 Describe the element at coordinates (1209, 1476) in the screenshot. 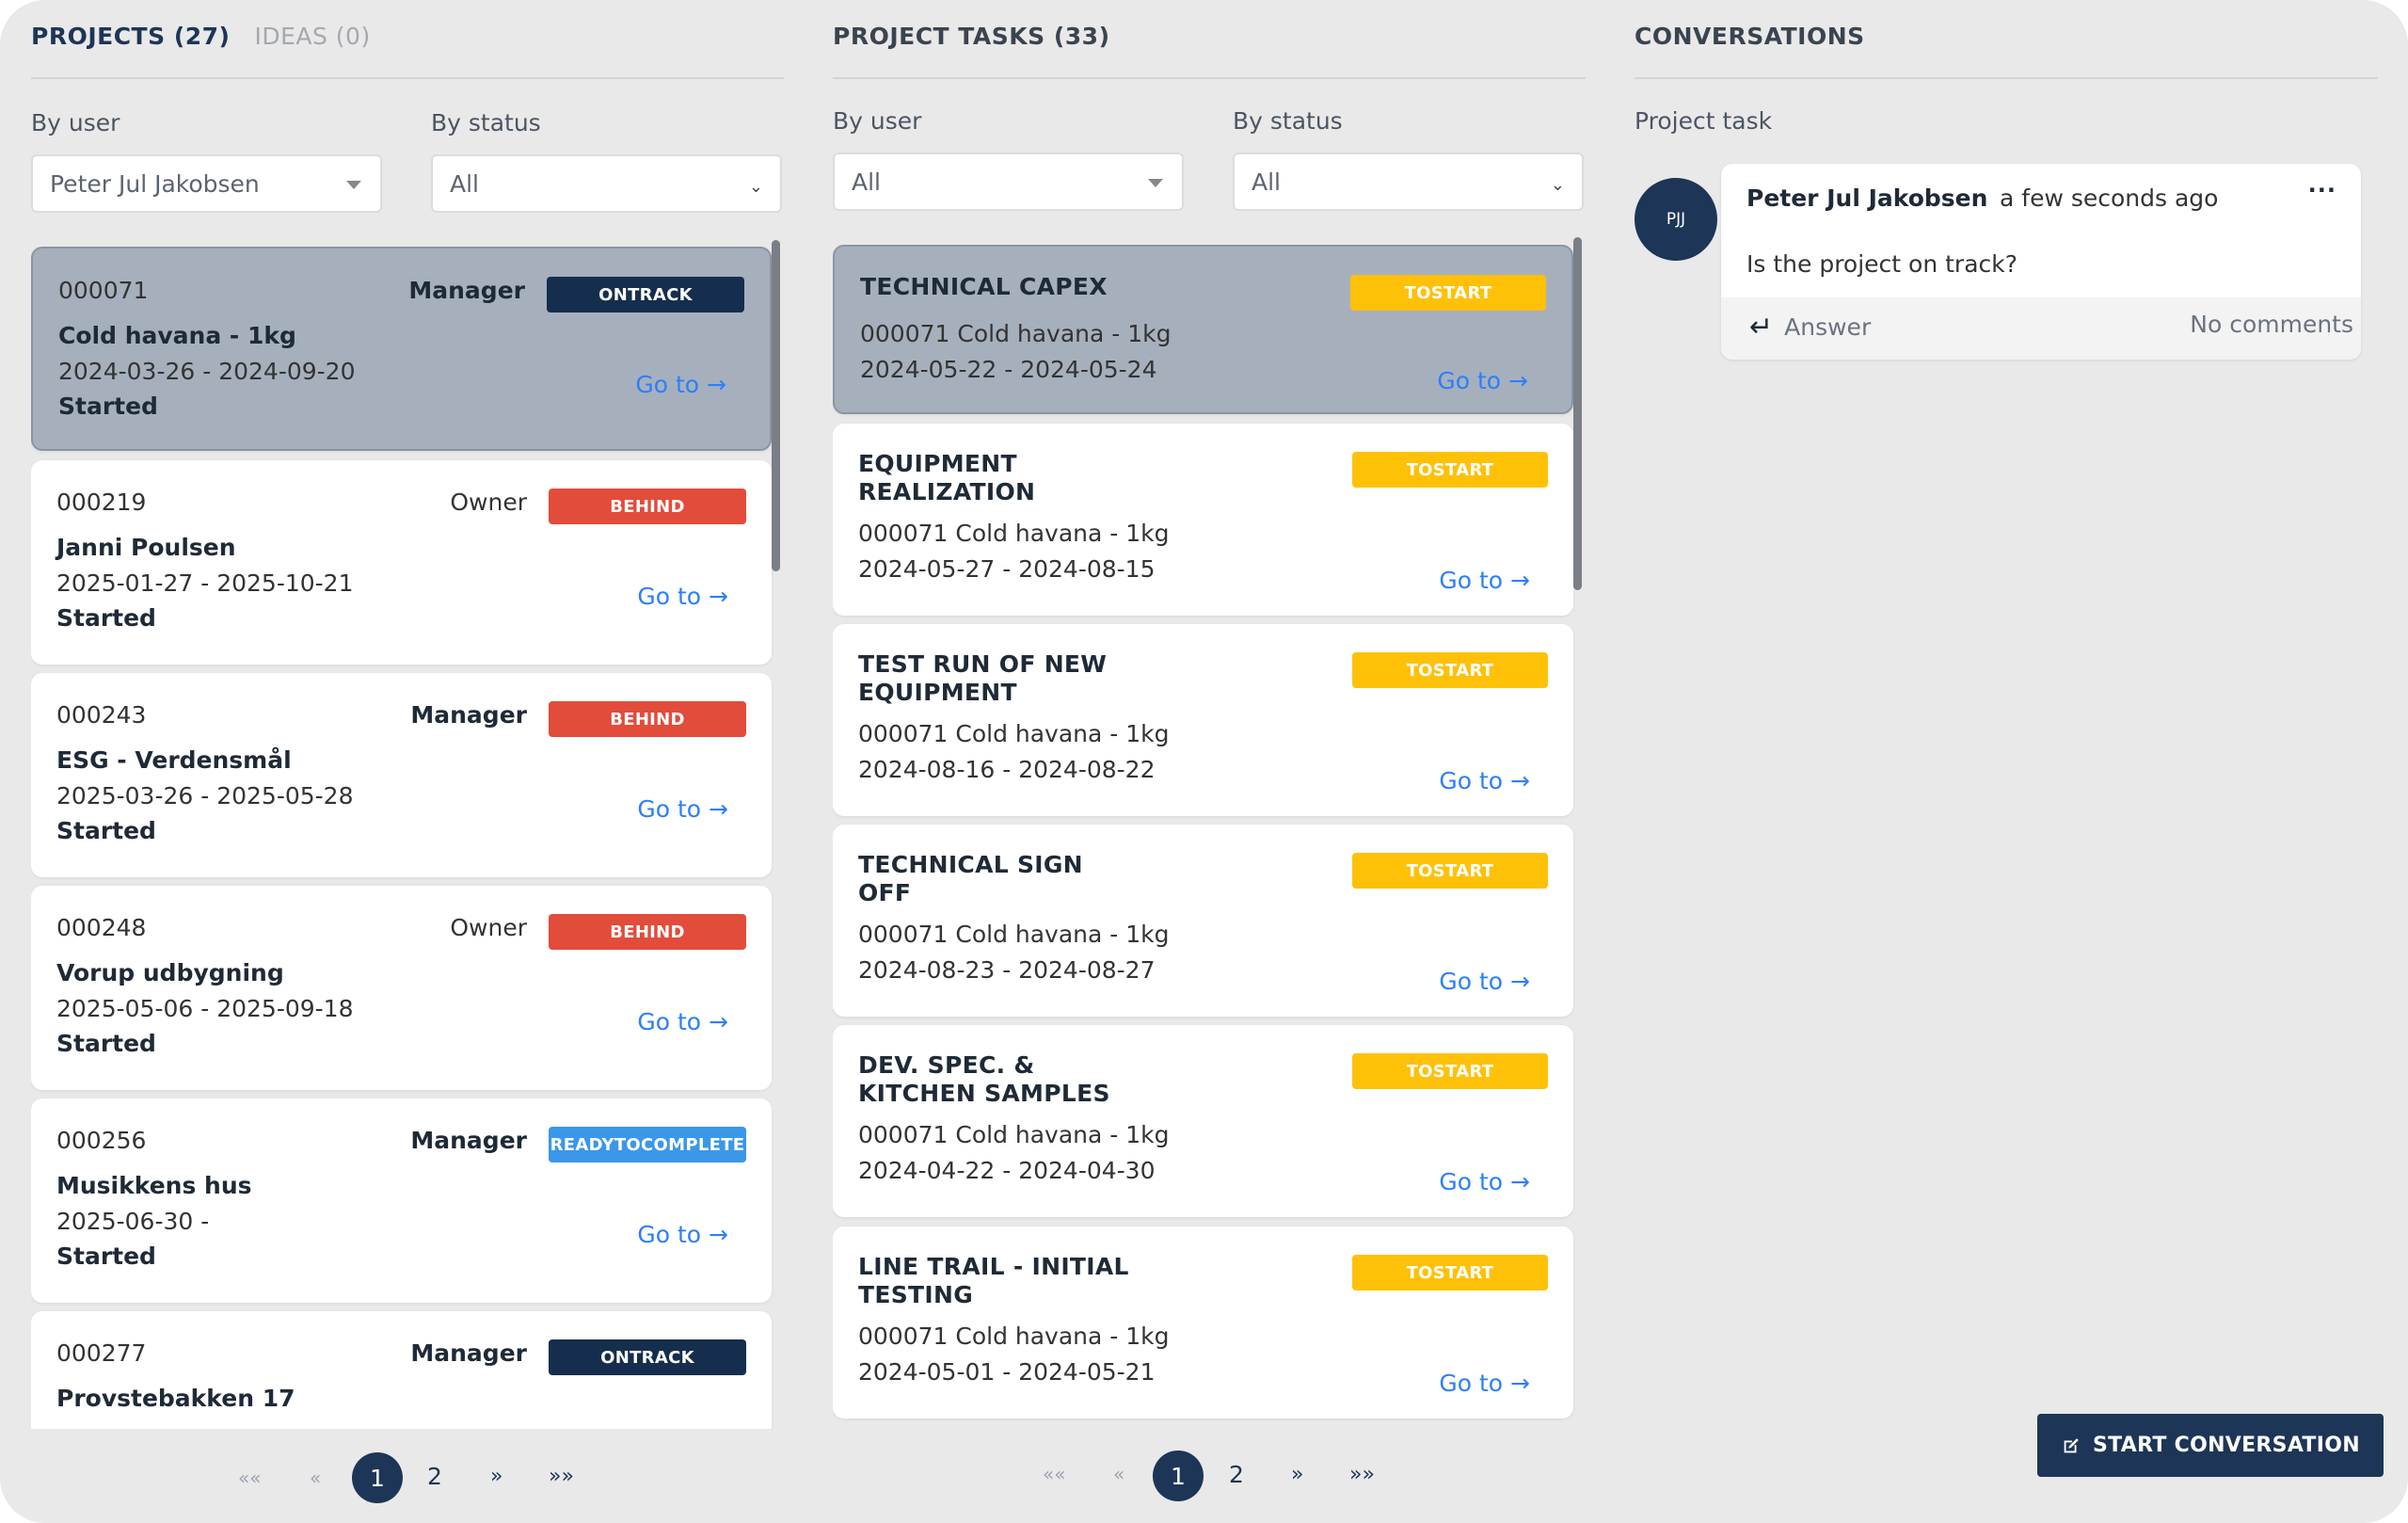

I see `tasks-pagination: «« « 1 2 » »»` at that location.